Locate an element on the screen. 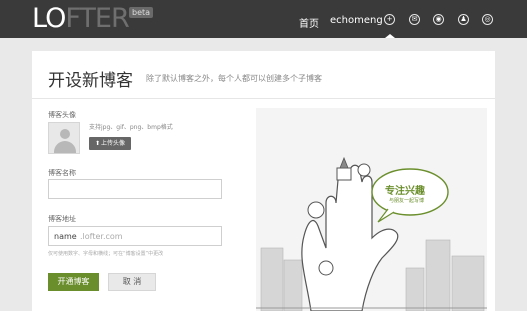  mail-icon: ✉ is located at coordinates (414, 19).